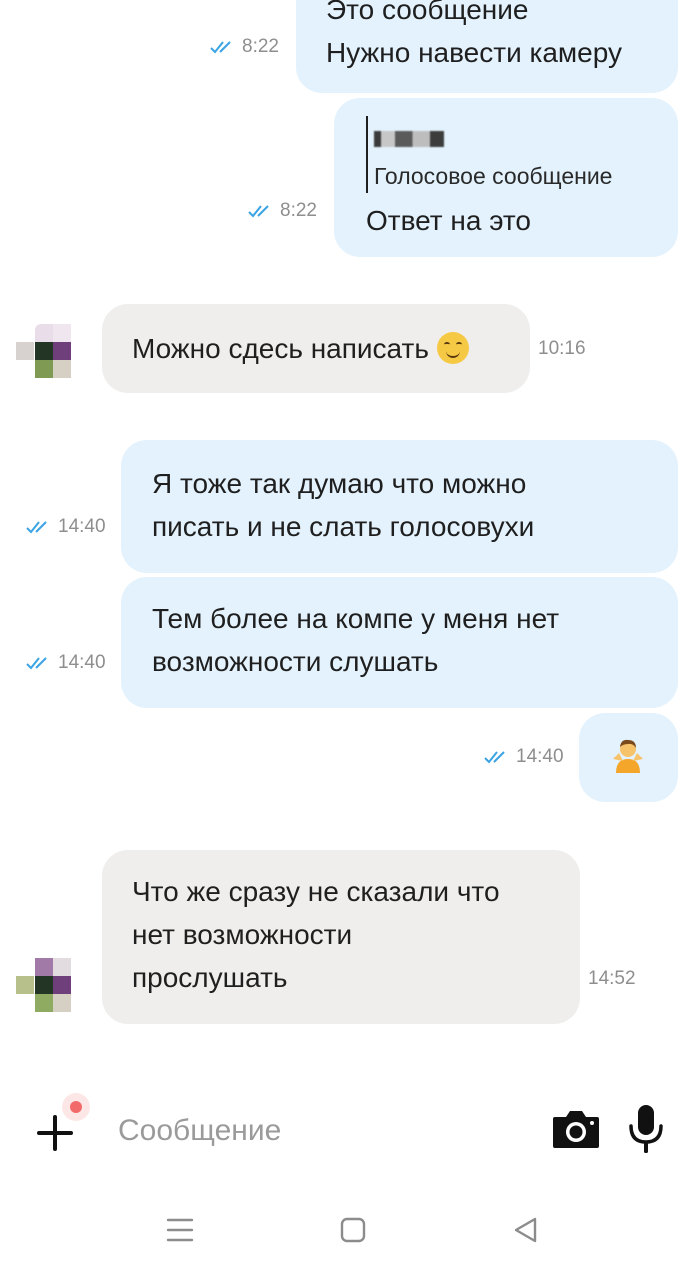 The height and width of the screenshot is (1272, 700). I want to click on menu-icon, so click(180, 1230).